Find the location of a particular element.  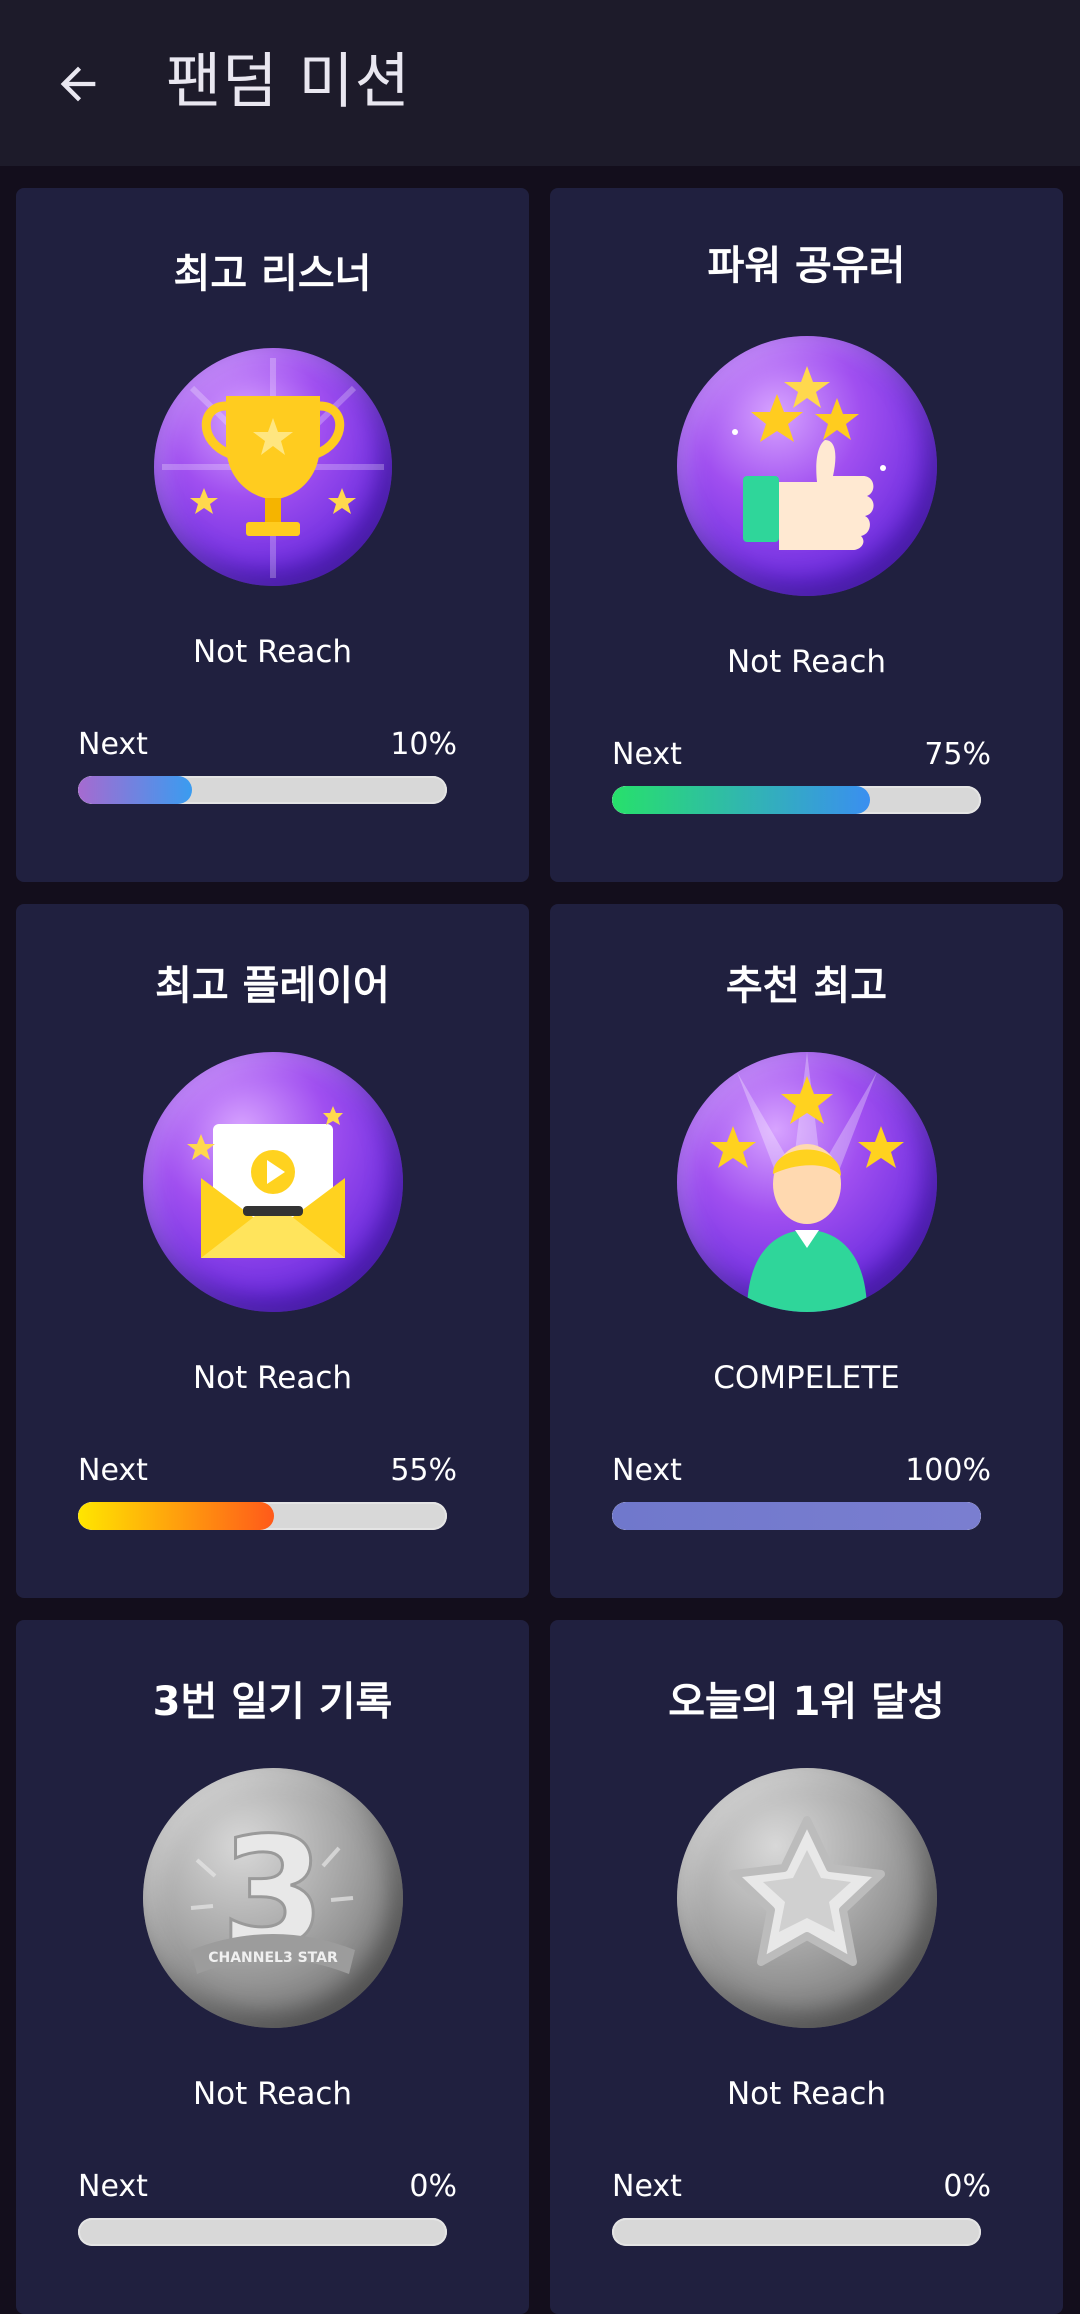

progress-percent: 55% is located at coordinates (423, 1470).